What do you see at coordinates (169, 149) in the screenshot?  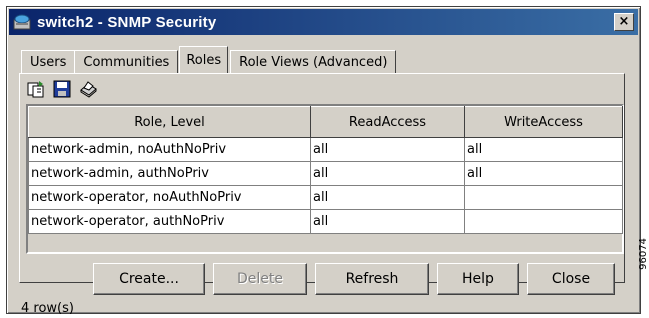 I see `cell-role-level: network-admin, noAuthNoPriv` at bounding box center [169, 149].